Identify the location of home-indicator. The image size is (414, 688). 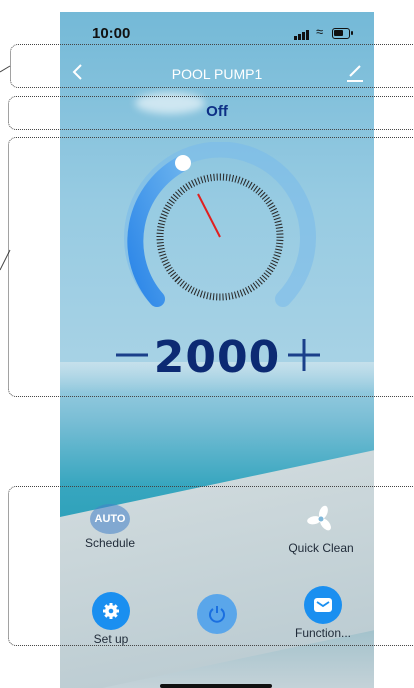
(216, 686).